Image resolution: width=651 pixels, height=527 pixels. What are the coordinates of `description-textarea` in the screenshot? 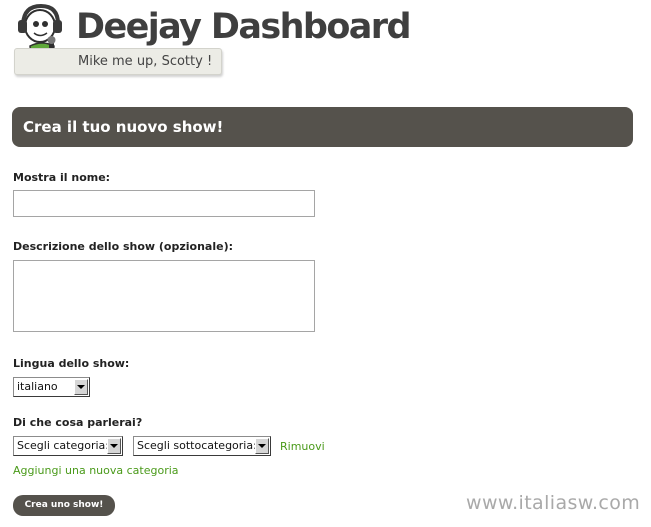 It's located at (164, 296).